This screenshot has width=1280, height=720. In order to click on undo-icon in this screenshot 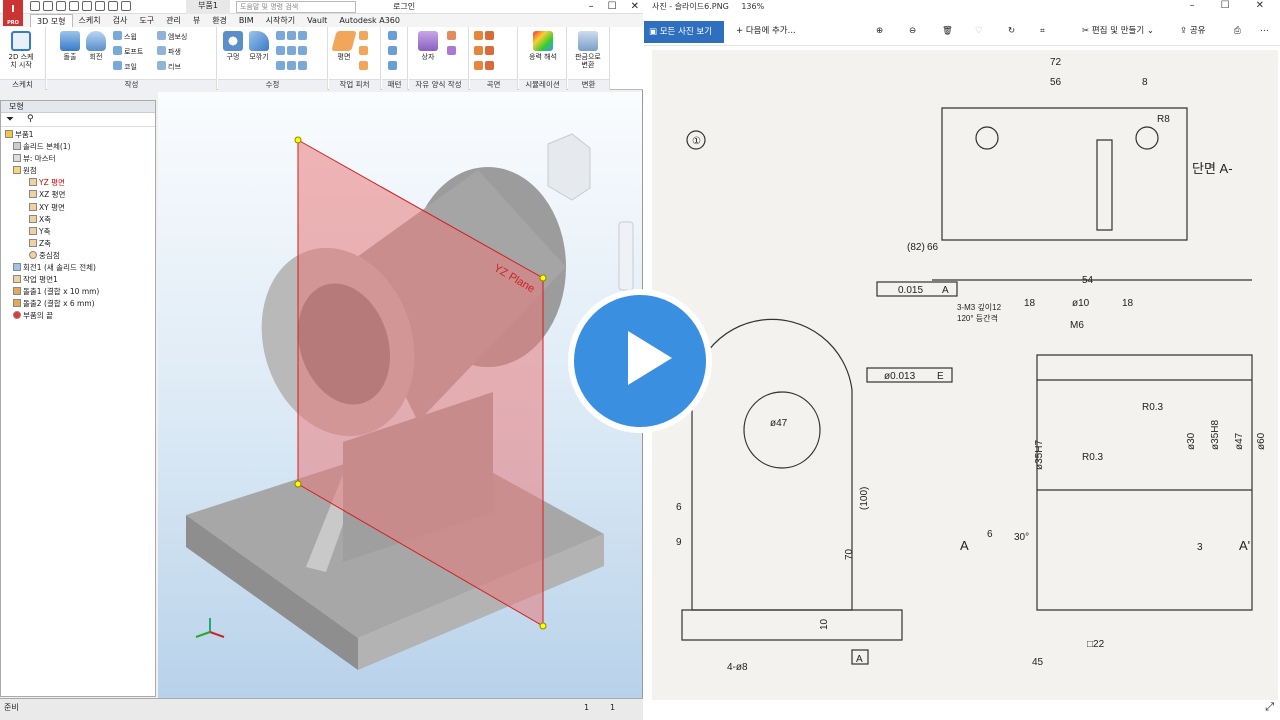, I will do `click(74, 6)`.